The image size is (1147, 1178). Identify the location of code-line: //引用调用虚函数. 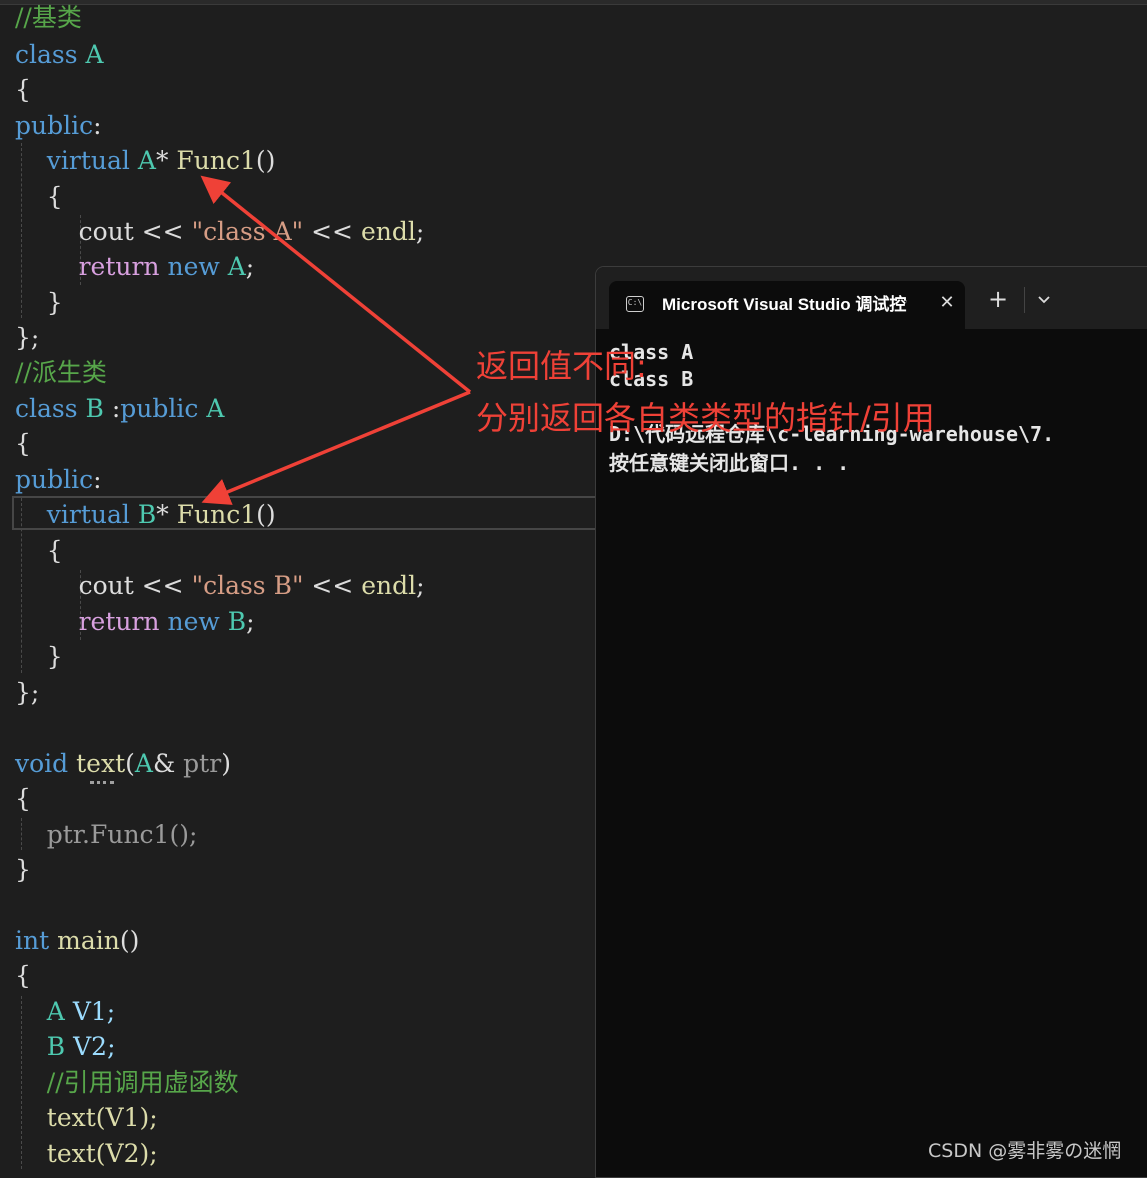
(127, 1082).